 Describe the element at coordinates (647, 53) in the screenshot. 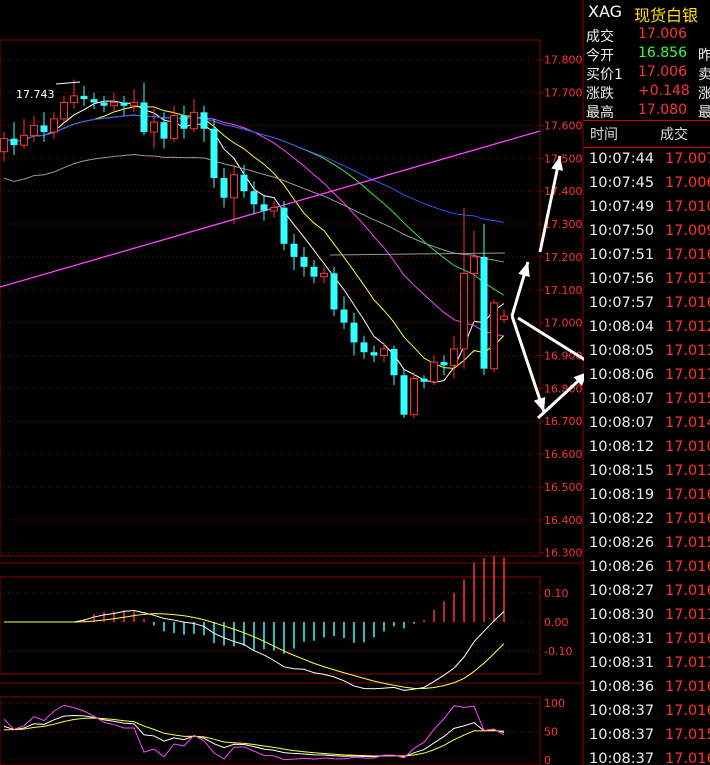

I see `quote-row: 今开 16.856 昨` at that location.